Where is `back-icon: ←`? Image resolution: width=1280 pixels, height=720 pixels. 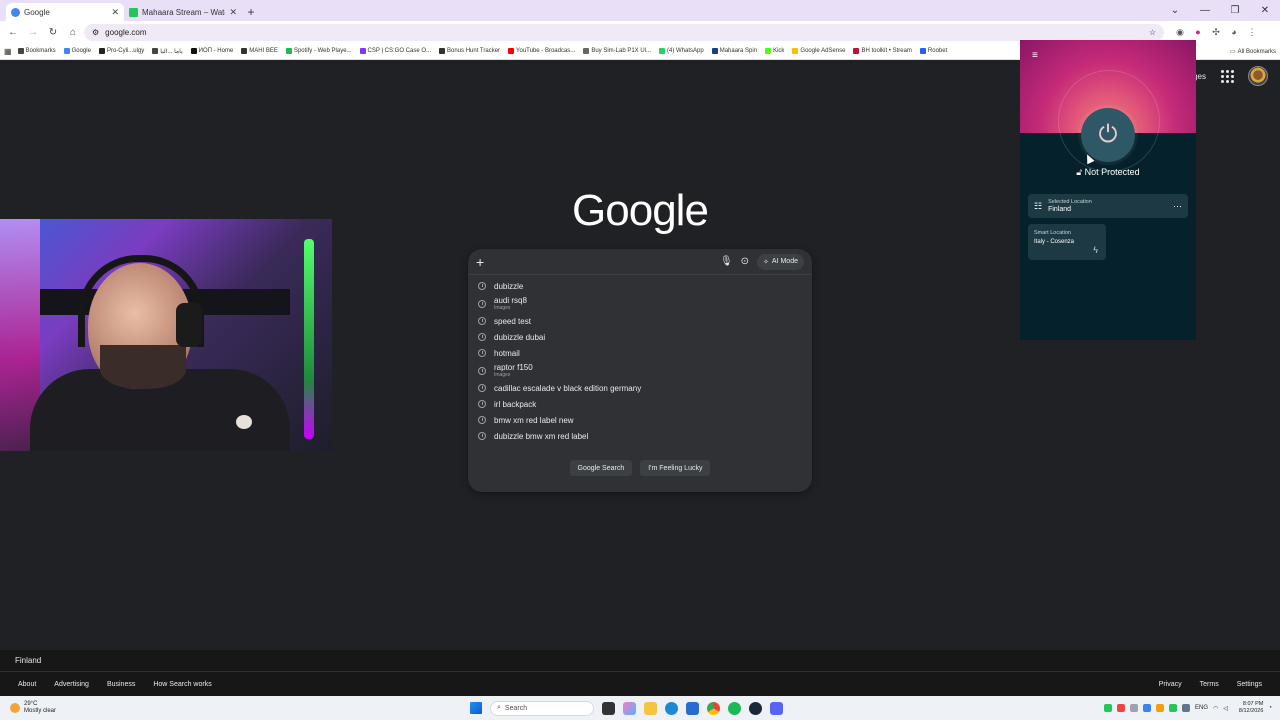 back-icon: ← is located at coordinates (13, 32).